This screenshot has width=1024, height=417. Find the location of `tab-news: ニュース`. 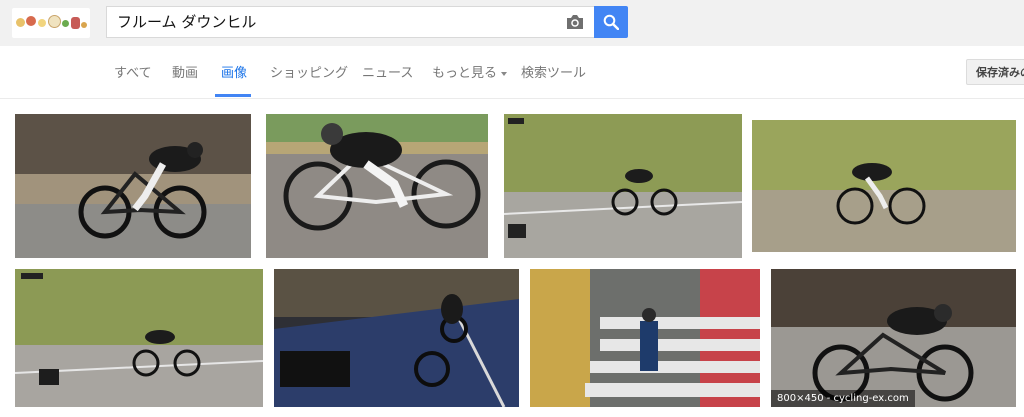

tab-news: ニュース is located at coordinates (387, 71).